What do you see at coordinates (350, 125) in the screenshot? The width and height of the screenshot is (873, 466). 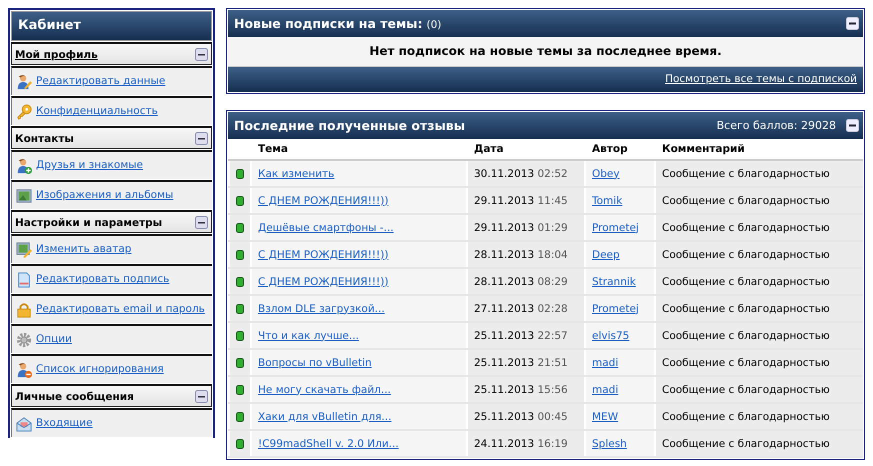 I see `panel-title: Последние полученные отзывы` at bounding box center [350, 125].